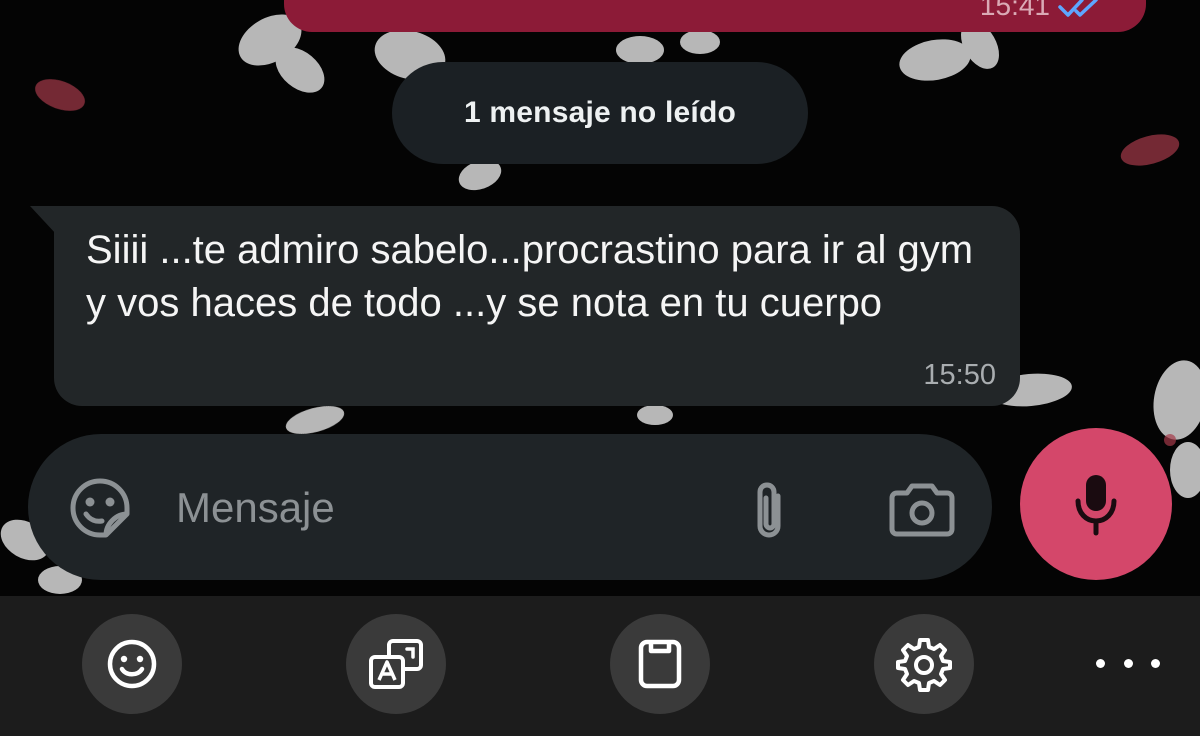 The image size is (1200, 736). I want to click on settings-gear-icon, so click(924, 665).